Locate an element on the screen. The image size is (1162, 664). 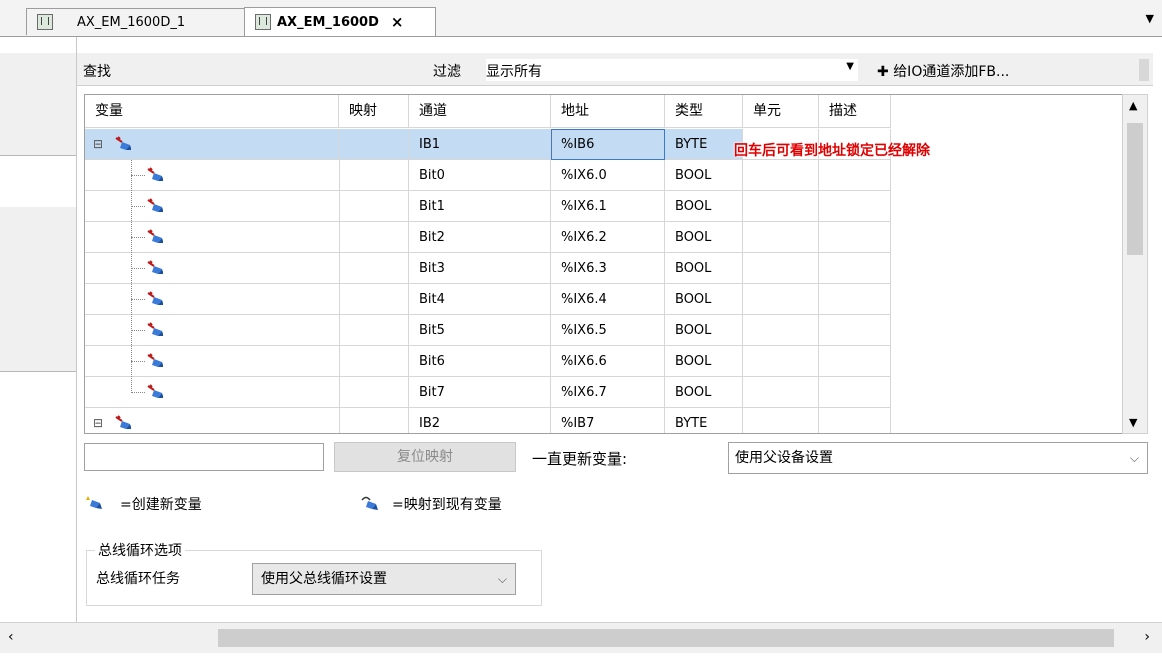
scroll-right-icon: › is located at coordinates (1147, 637).